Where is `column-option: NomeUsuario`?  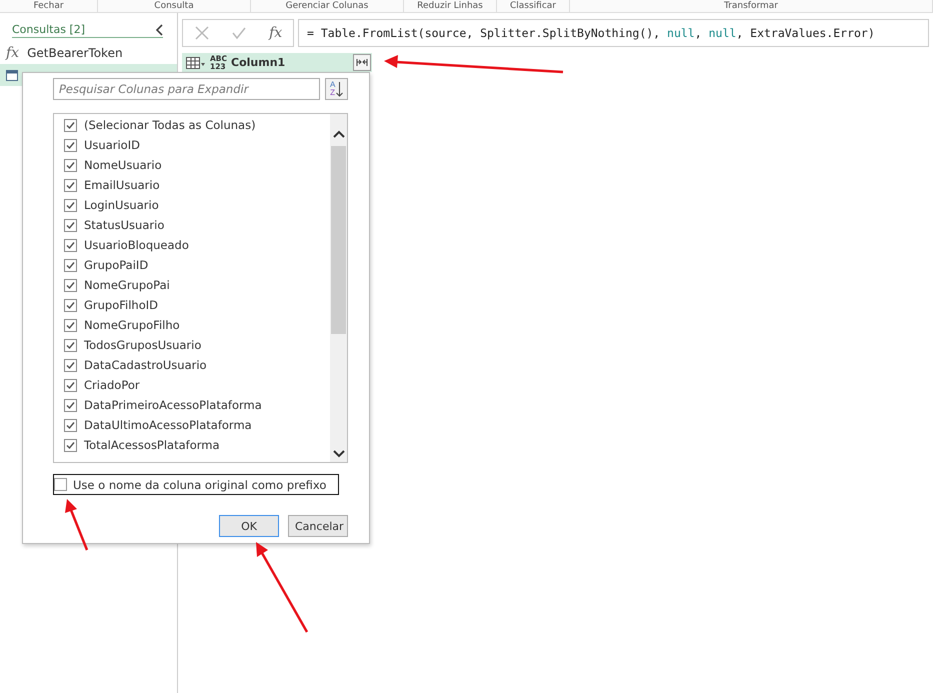 column-option: NomeUsuario is located at coordinates (192, 165).